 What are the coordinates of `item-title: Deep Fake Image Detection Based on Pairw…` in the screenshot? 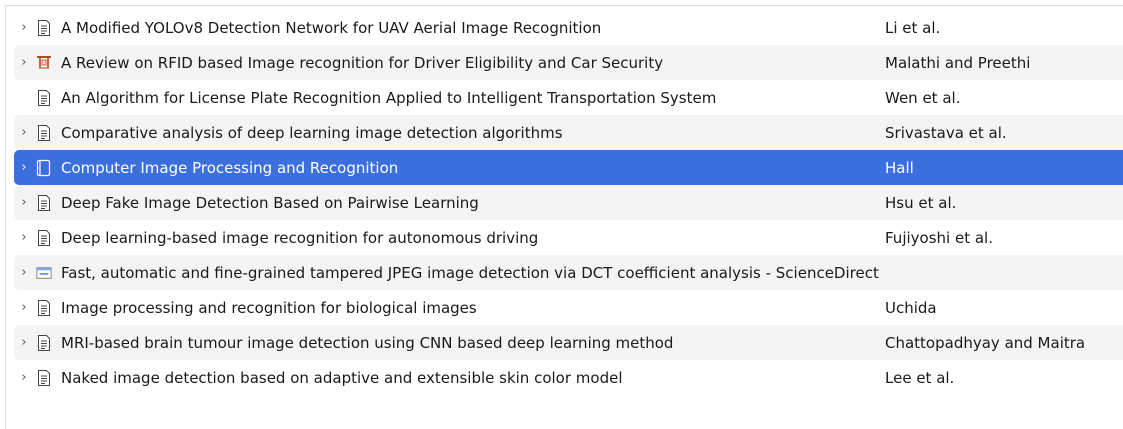 It's located at (270, 202).